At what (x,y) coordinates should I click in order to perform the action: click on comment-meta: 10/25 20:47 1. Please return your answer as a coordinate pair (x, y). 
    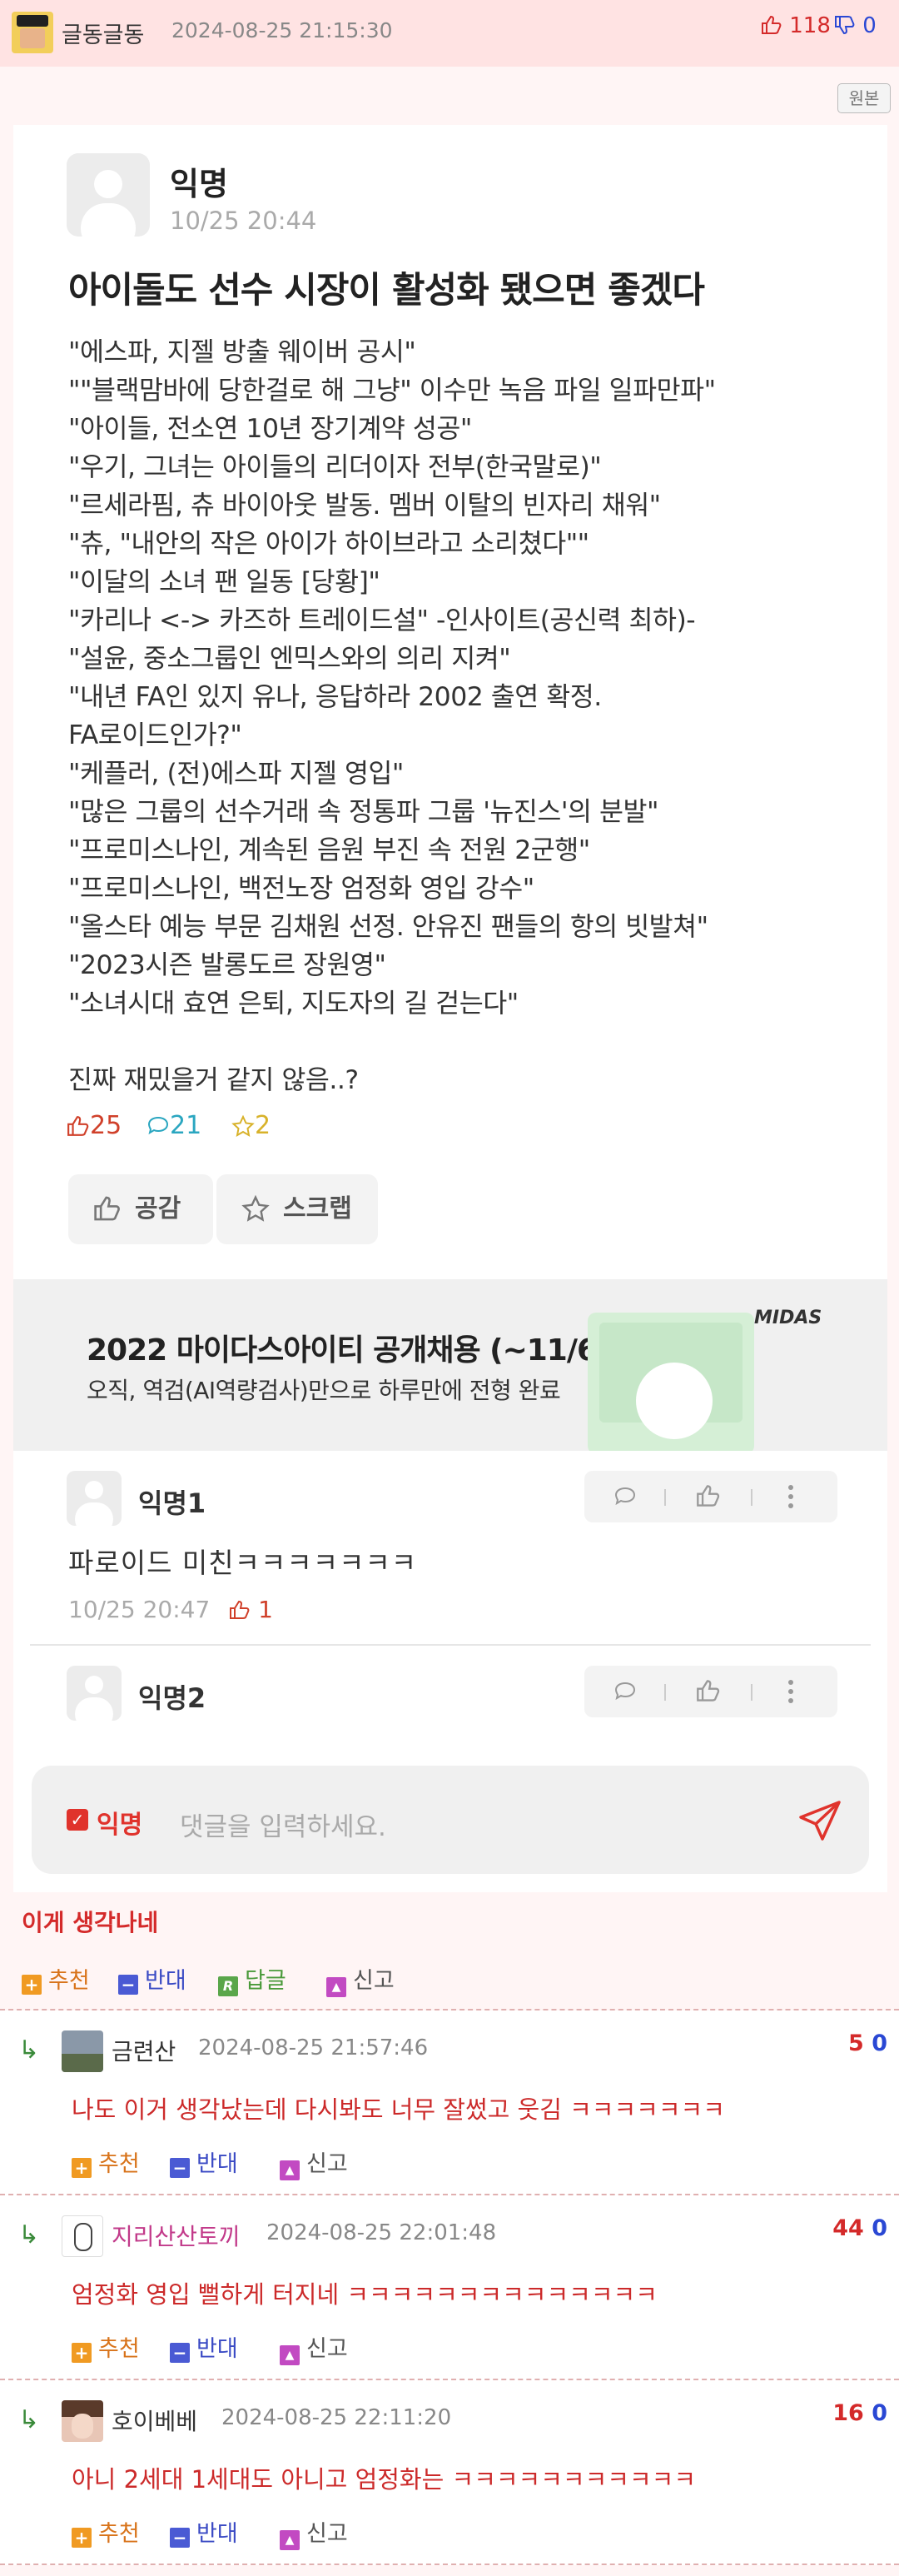
    Looking at the image, I should click on (170, 1609).